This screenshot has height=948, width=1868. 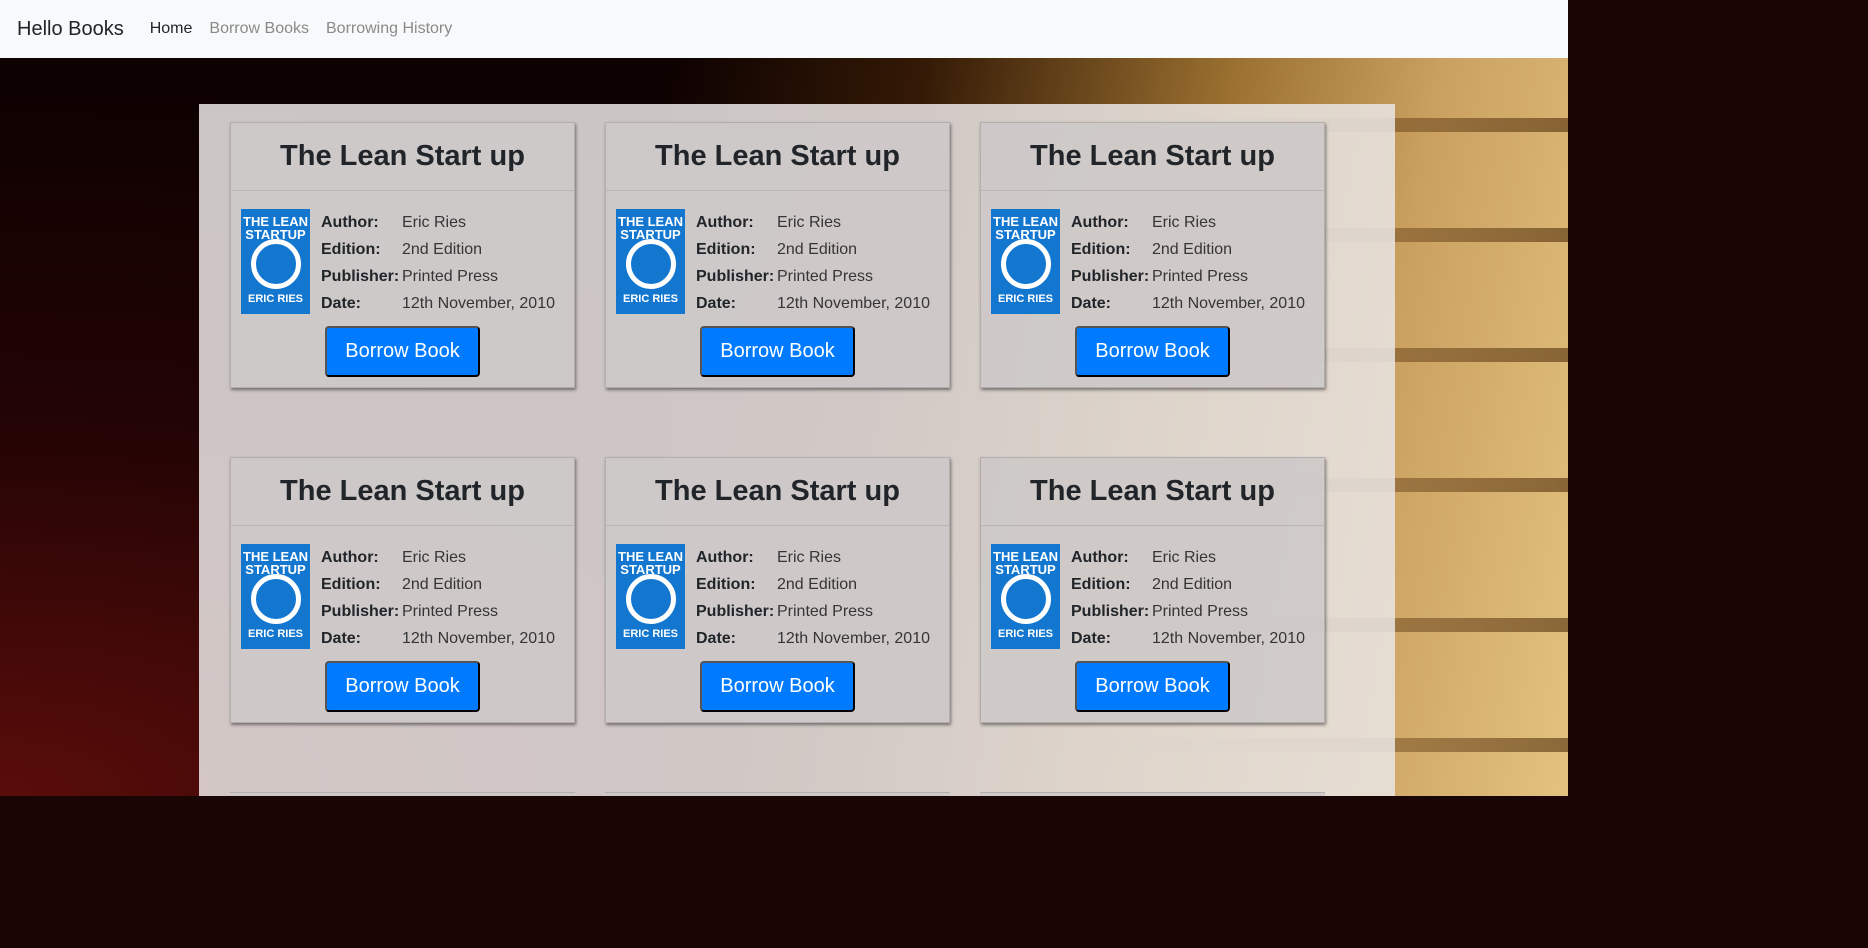 I want to click on nav-borrow-books: Borrow Books, so click(x=259, y=29).